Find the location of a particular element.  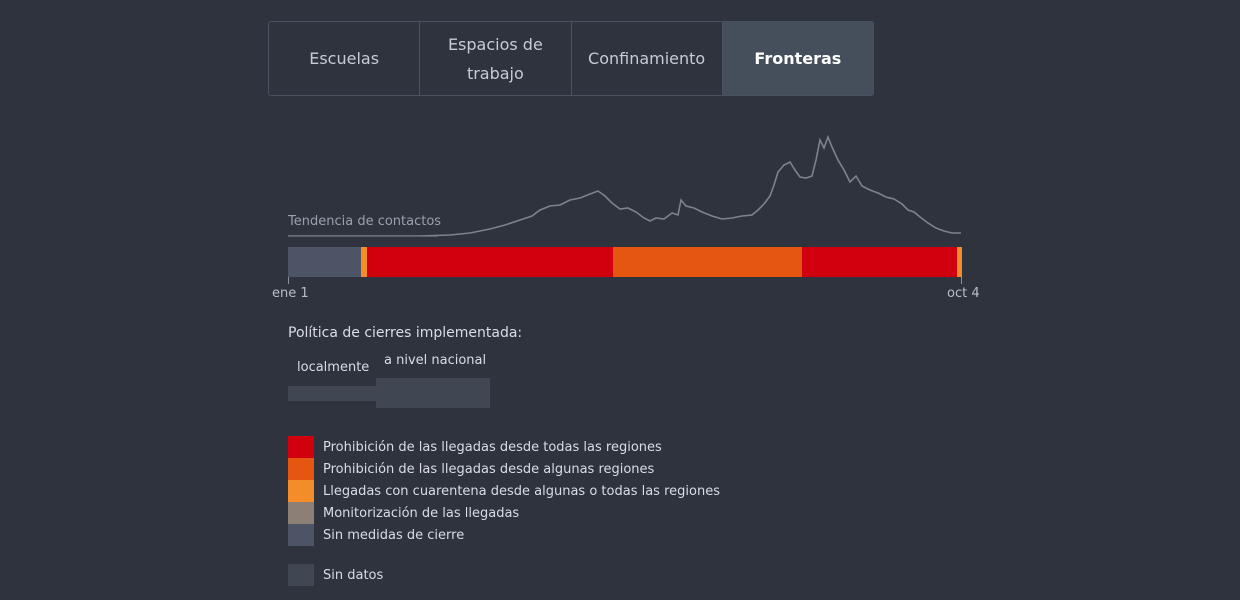

trend-label: Tendencia de contactos is located at coordinates (365, 221).